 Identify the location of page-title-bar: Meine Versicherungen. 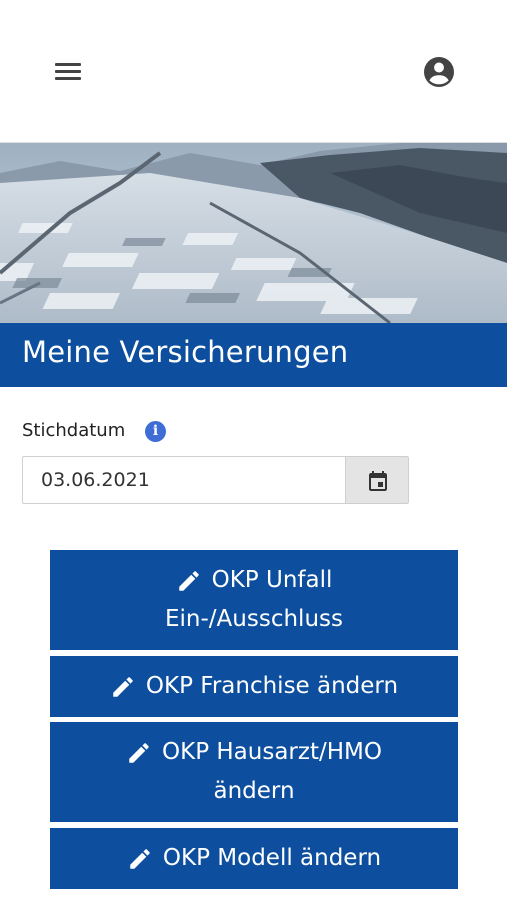
(253, 355).